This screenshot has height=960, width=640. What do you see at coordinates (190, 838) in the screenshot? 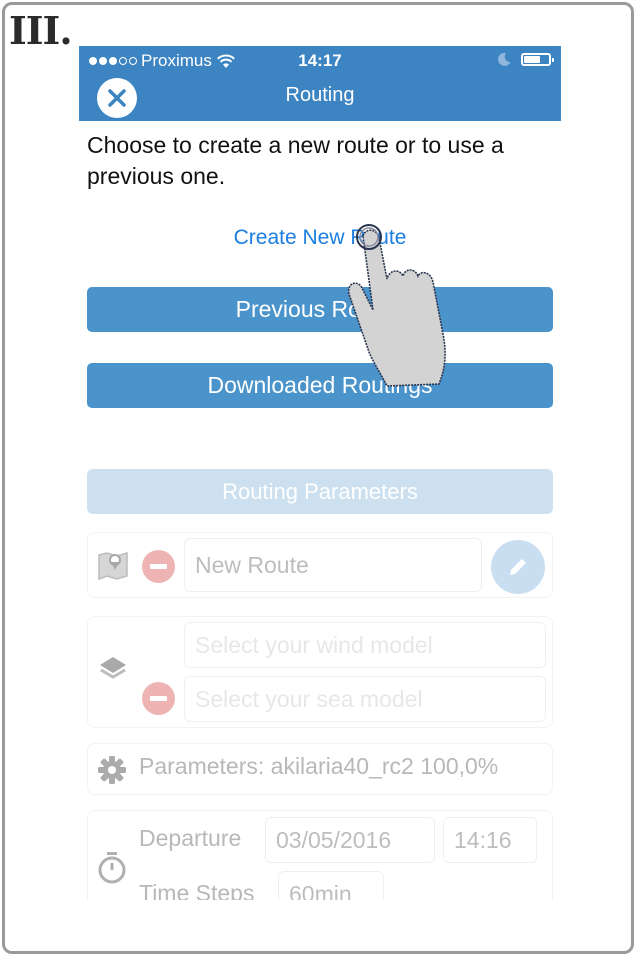
I see `departure-label: Departure` at bounding box center [190, 838].